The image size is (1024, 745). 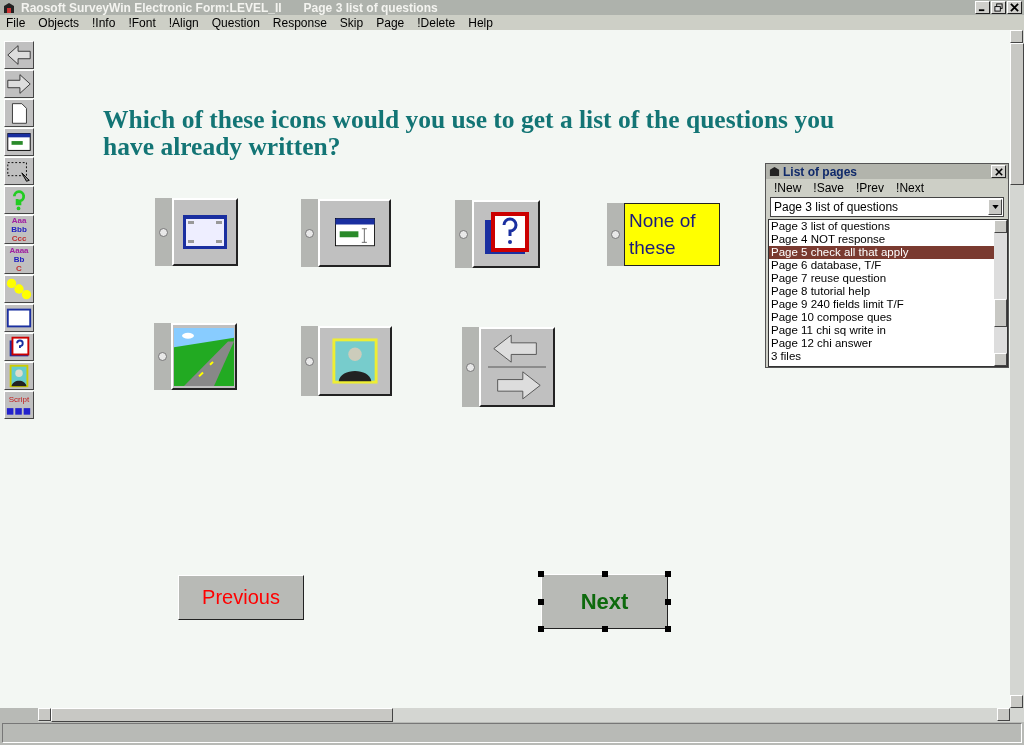 What do you see at coordinates (881, 252) in the screenshot?
I see `list-item: Page 5 check all that apply` at bounding box center [881, 252].